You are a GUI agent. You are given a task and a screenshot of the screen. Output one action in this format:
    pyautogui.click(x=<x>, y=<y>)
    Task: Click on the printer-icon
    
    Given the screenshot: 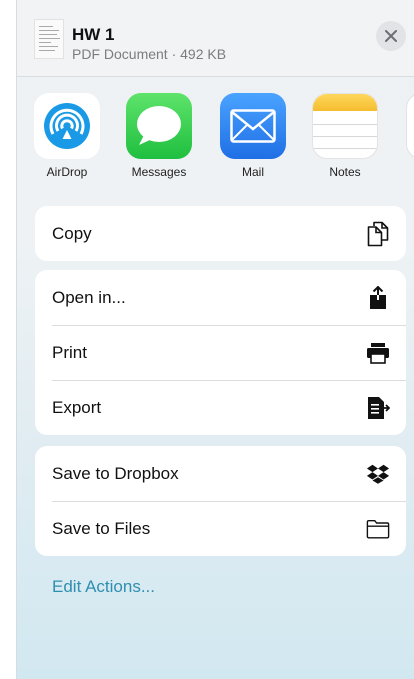 What is the action you would take?
    pyautogui.click(x=378, y=353)
    